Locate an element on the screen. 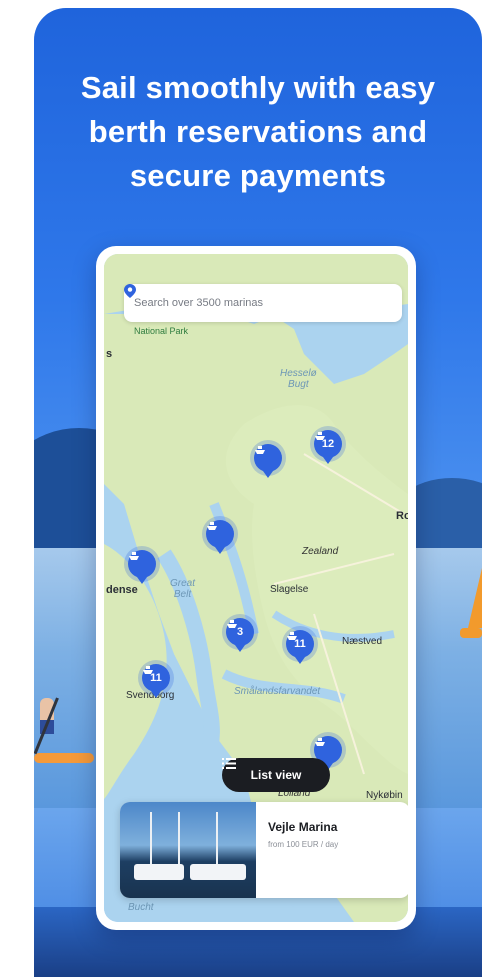  map-label-line: Great is located at coordinates (183, 583).